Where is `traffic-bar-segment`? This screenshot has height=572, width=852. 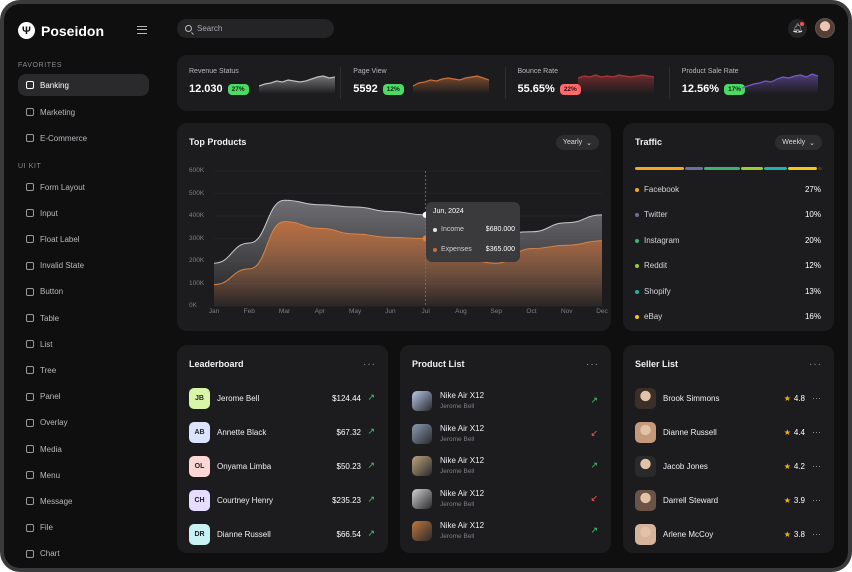 traffic-bar-segment is located at coordinates (693, 168).